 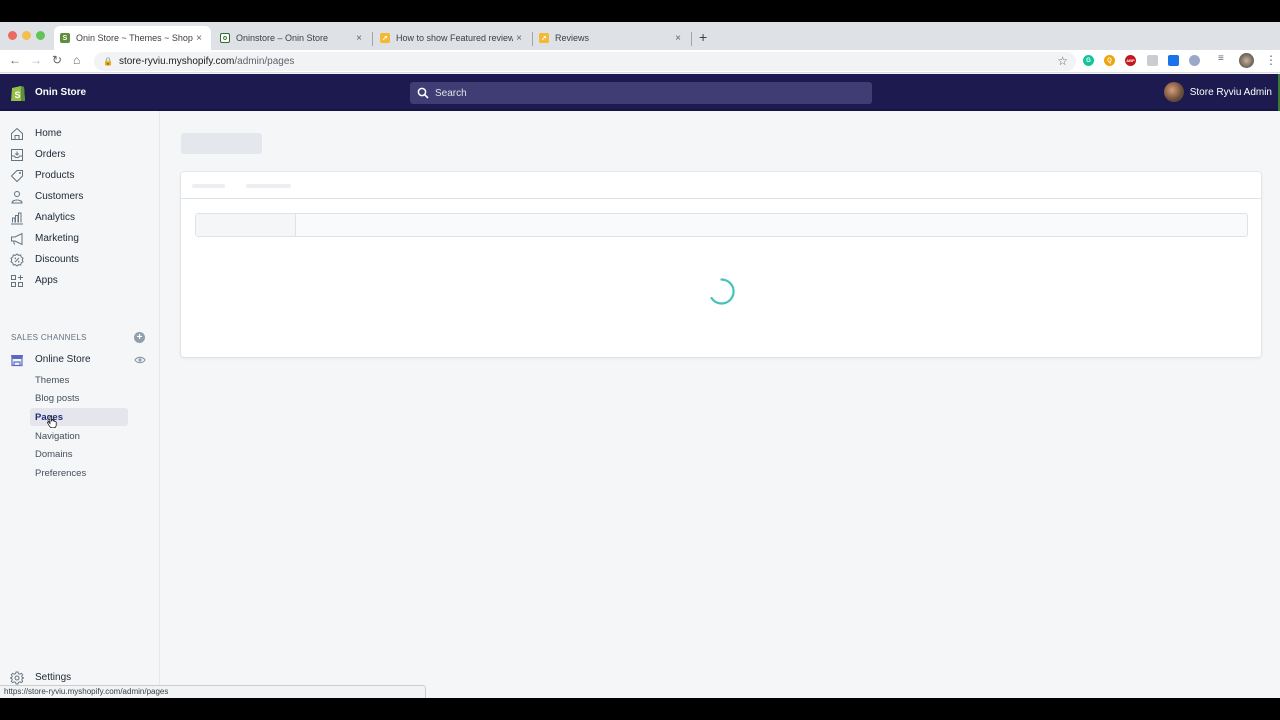 I want to click on browser-tab: S Onin Store ~ Themes ~ Shopify ×, so click(x=132, y=38).